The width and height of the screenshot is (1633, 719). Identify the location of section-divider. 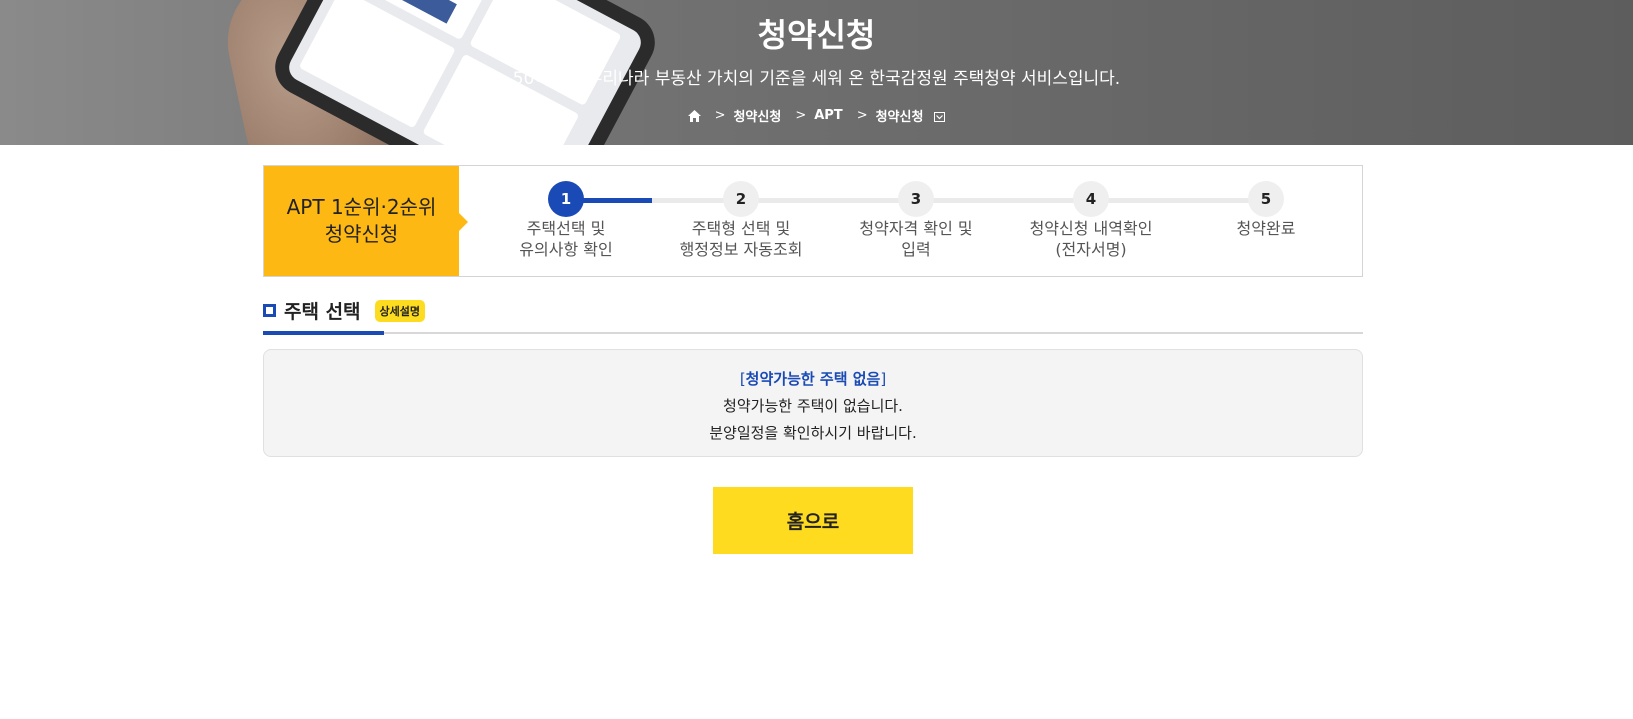
(813, 333).